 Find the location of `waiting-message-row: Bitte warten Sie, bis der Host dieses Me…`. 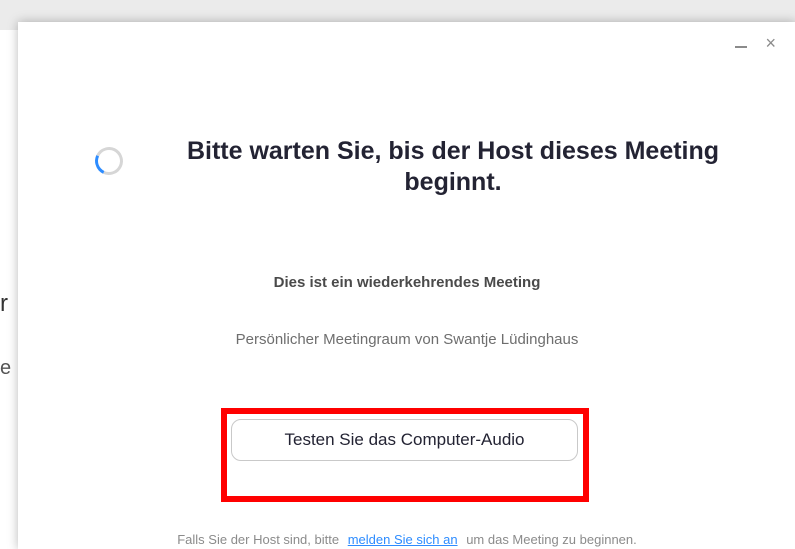

waiting-message-row: Bitte warten Sie, bis der Host dieses Me… is located at coordinates (423, 171).